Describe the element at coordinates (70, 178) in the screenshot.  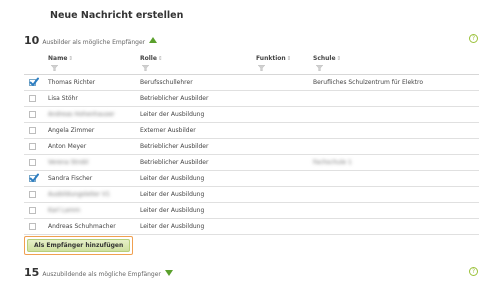
I see `cell-name: Sandra Fischer` at that location.